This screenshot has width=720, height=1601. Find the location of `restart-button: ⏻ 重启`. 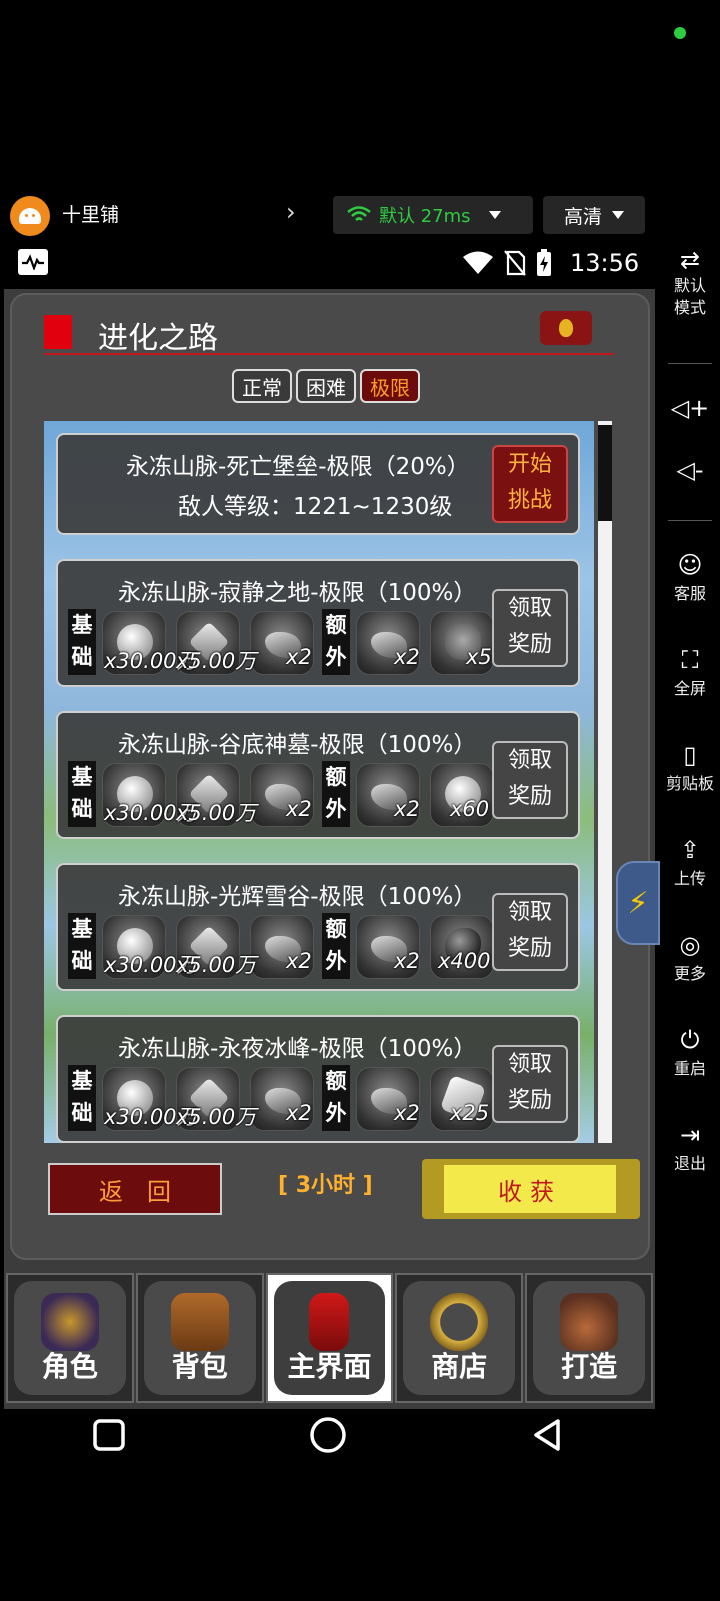

restart-button: ⏻ 重启 is located at coordinates (690, 1052).